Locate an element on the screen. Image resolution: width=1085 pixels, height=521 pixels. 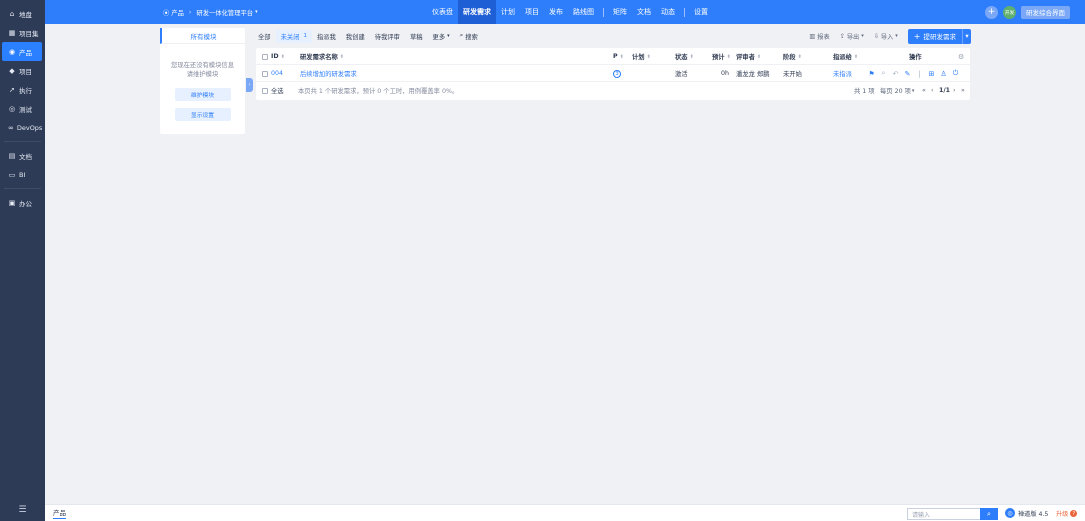
create-case-icon: ⊞ is located at coordinates (931, 73).